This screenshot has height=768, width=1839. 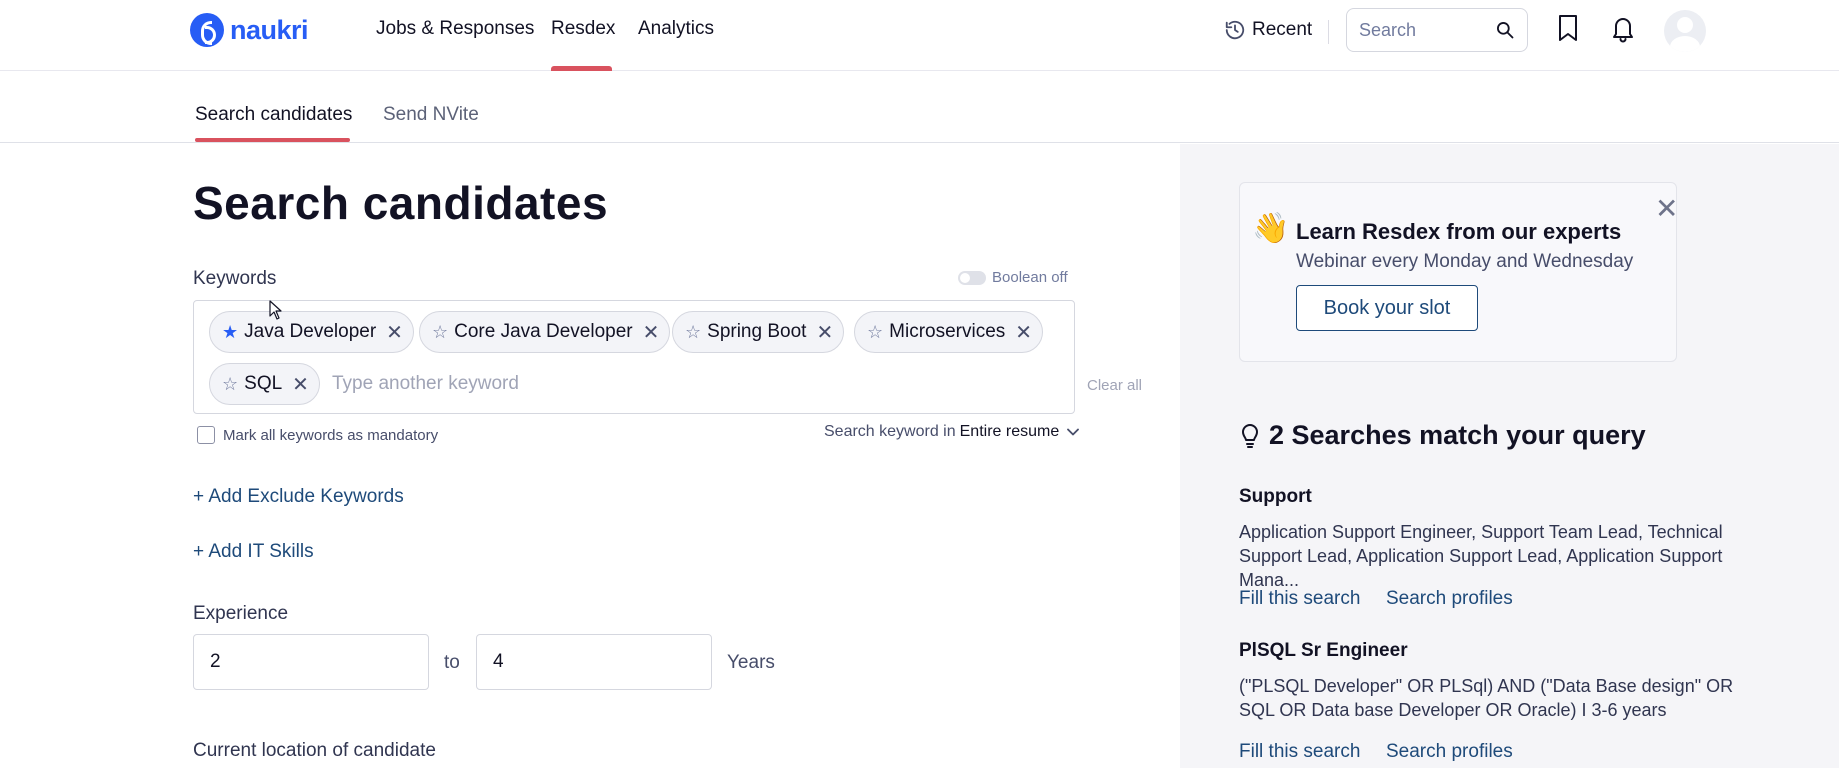 I want to click on tab-search-candidates: Search candidates, so click(x=273, y=115).